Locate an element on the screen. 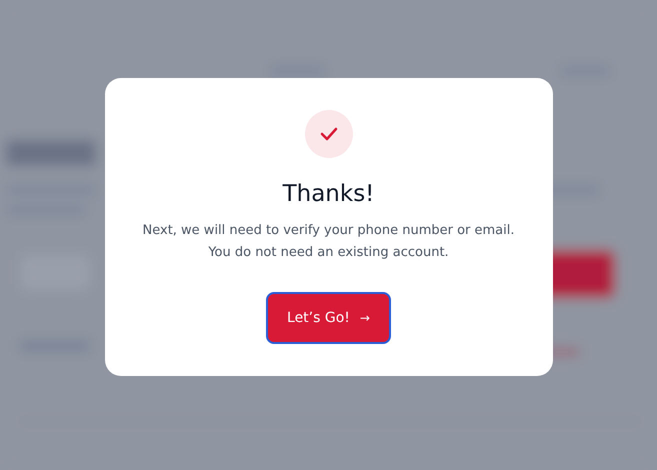  dialog-message: Next, we will need to verify your phone number or email. You do not need an existing account. is located at coordinates (328, 242).